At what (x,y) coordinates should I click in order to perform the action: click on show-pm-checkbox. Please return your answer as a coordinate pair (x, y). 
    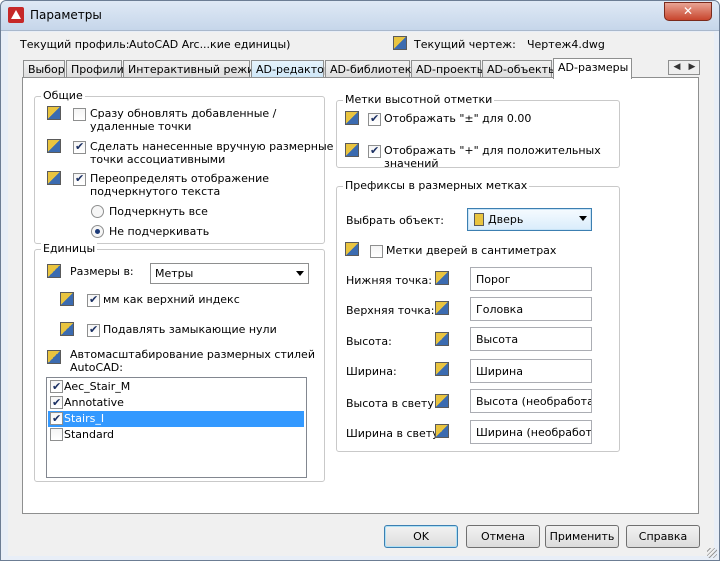
    Looking at the image, I should click on (374, 119).